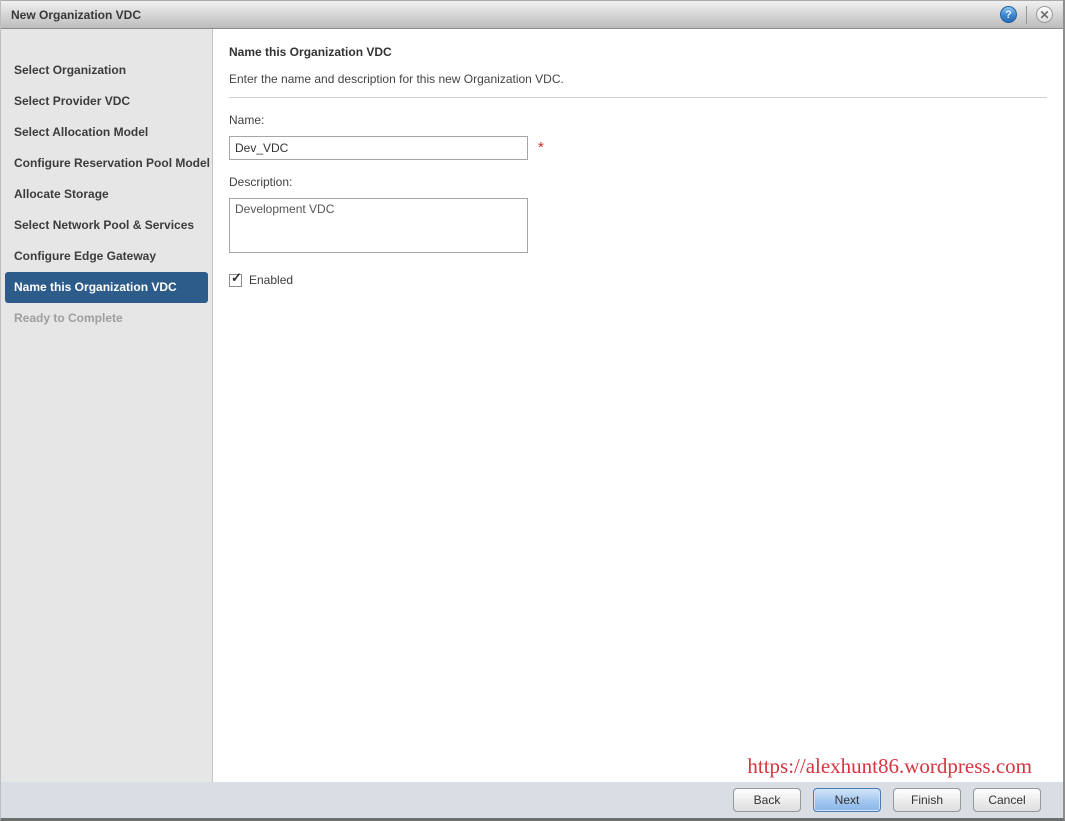 This screenshot has width=1065, height=821. What do you see at coordinates (68, 318) in the screenshot?
I see `step-ready-to-complete: Ready to Complete` at bounding box center [68, 318].